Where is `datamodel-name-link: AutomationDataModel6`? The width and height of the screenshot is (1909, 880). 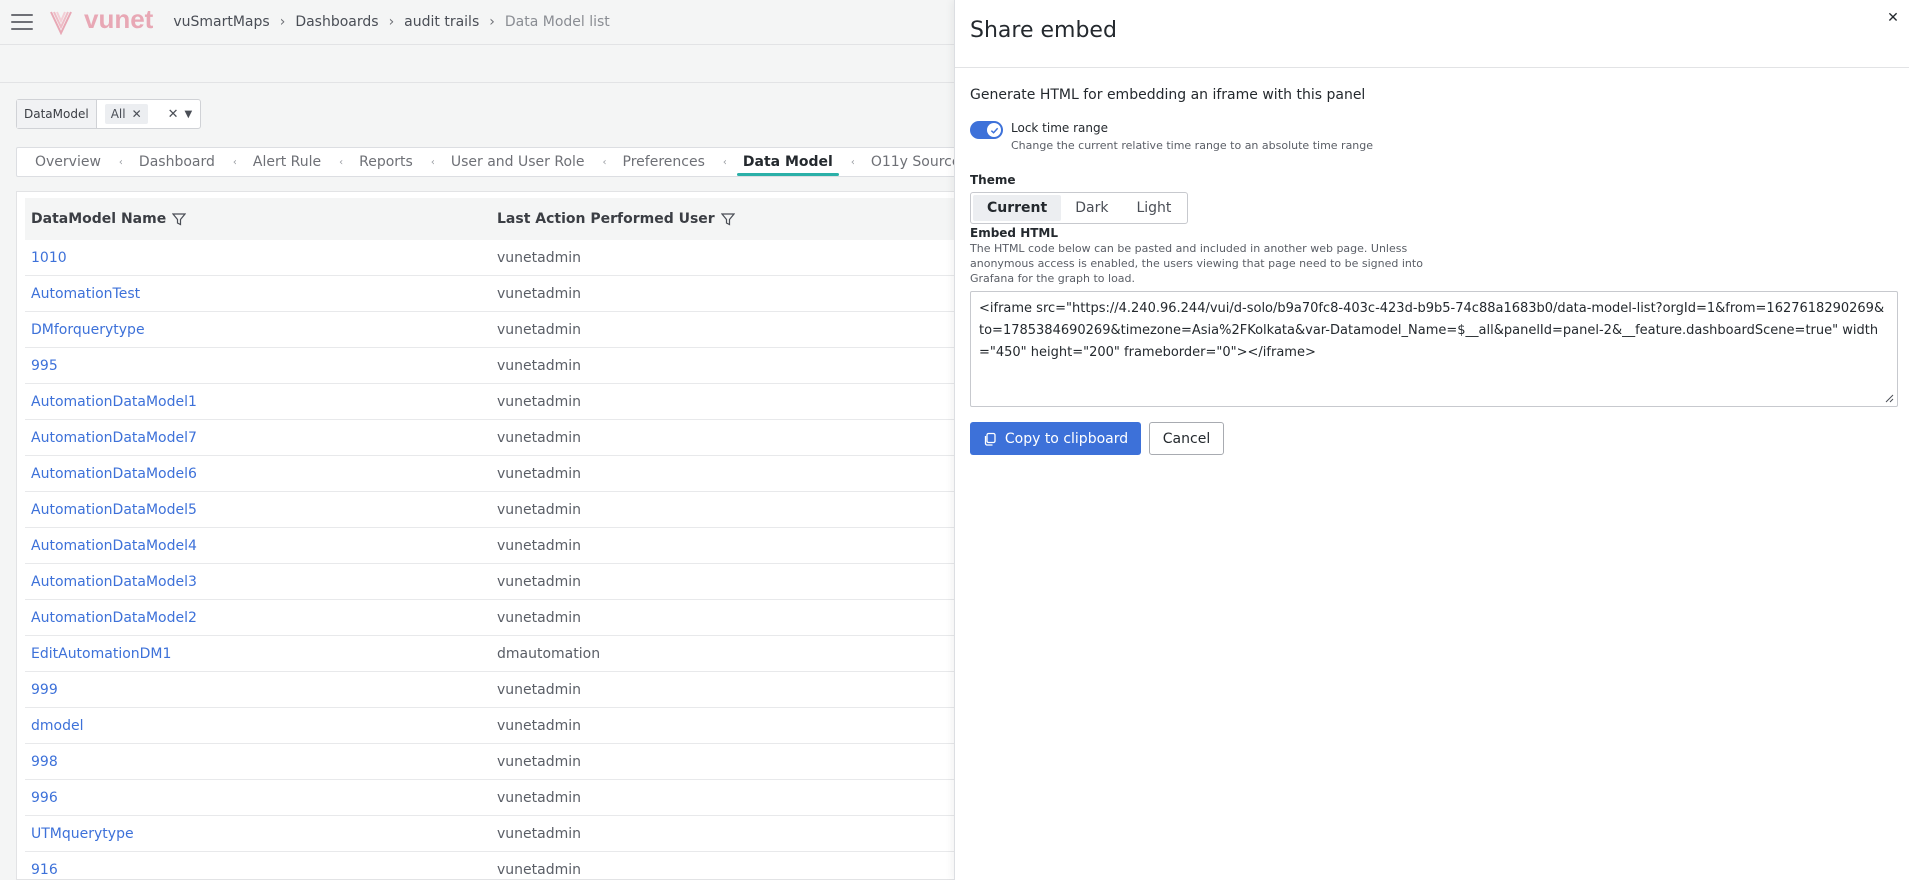
datamodel-name-link: AutomationDataModel6 is located at coordinates (258, 474).